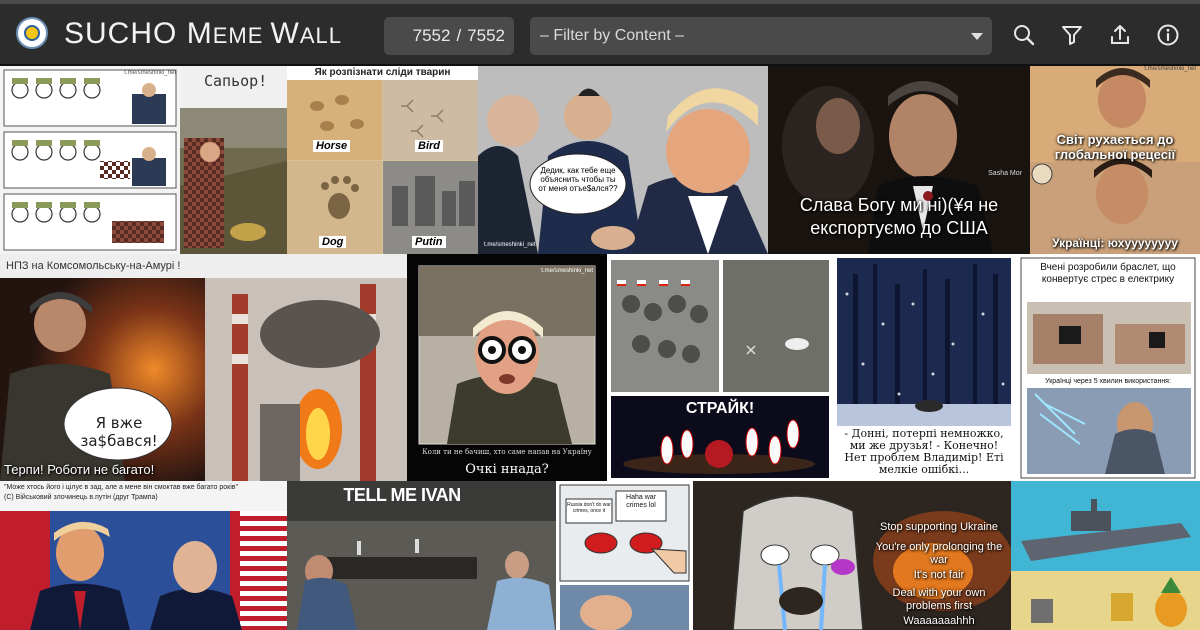 The image size is (1200, 630). What do you see at coordinates (119, 432) in the screenshot?
I see `refinery-bubble: Я вже за$бався!` at bounding box center [119, 432].